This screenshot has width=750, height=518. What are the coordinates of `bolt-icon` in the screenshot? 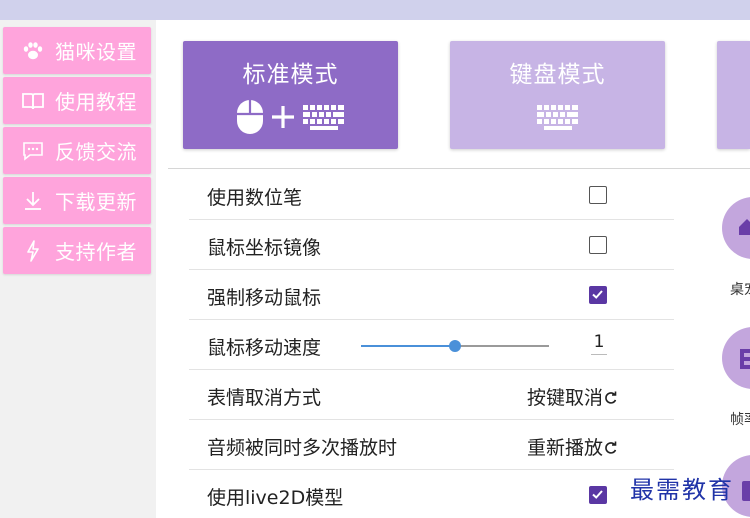 It's located at (33, 250).